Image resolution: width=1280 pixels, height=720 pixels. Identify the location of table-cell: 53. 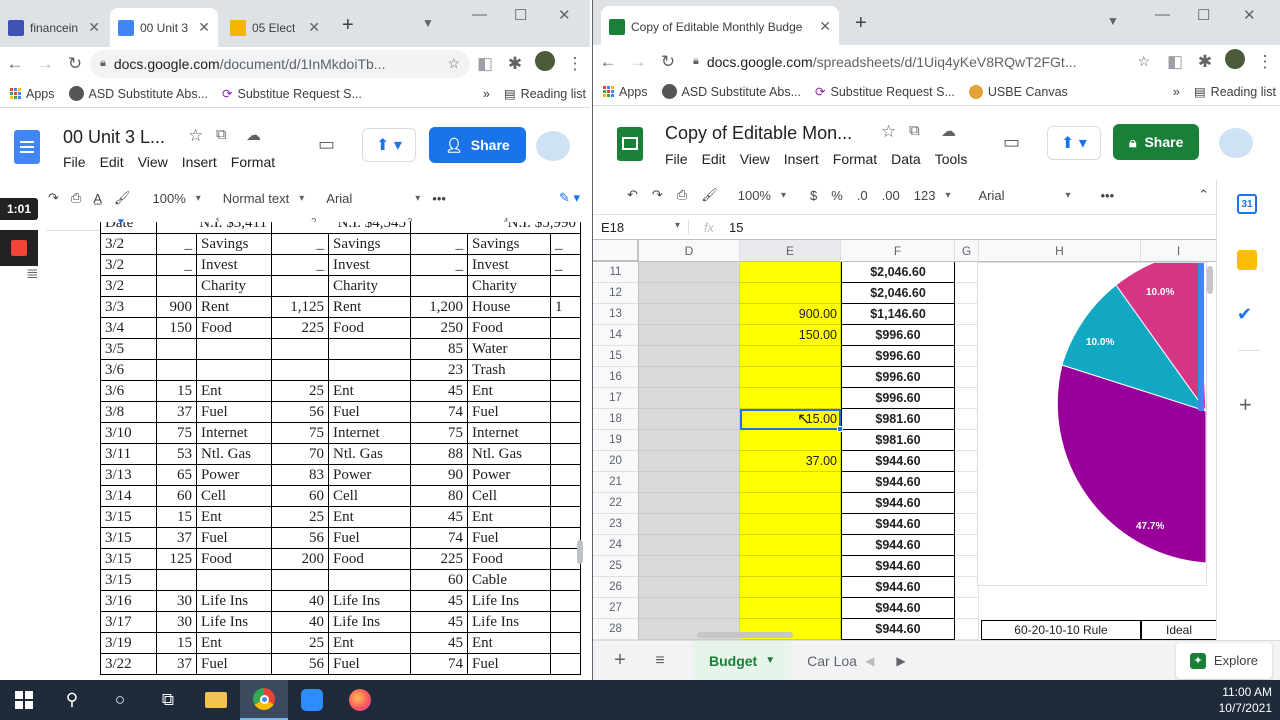
(176, 454).